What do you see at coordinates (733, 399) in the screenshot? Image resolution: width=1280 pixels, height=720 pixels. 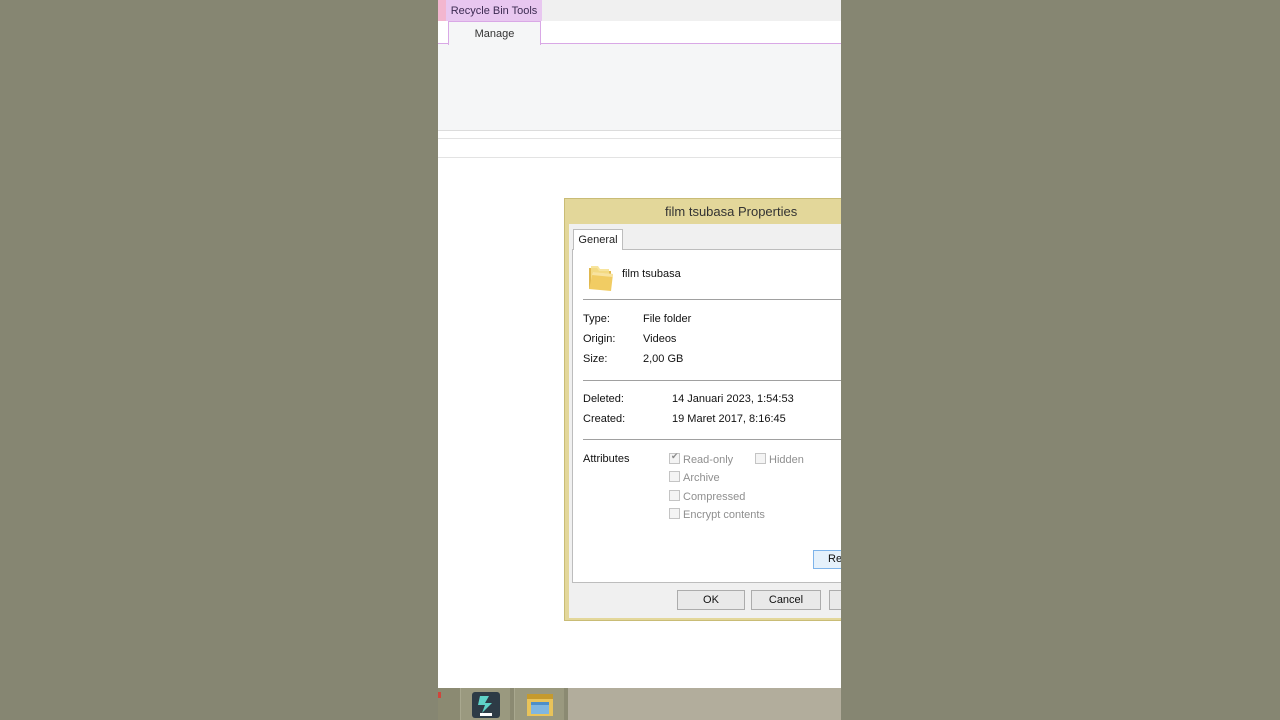 I see `deleted-value: 14 Januari 2023, 1:54:53` at bounding box center [733, 399].